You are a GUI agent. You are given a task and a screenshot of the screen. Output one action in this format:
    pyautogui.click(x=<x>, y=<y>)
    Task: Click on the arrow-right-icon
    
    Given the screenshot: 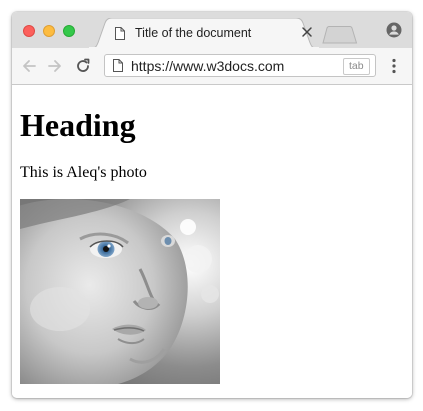 What is the action you would take?
    pyautogui.click(x=55, y=66)
    